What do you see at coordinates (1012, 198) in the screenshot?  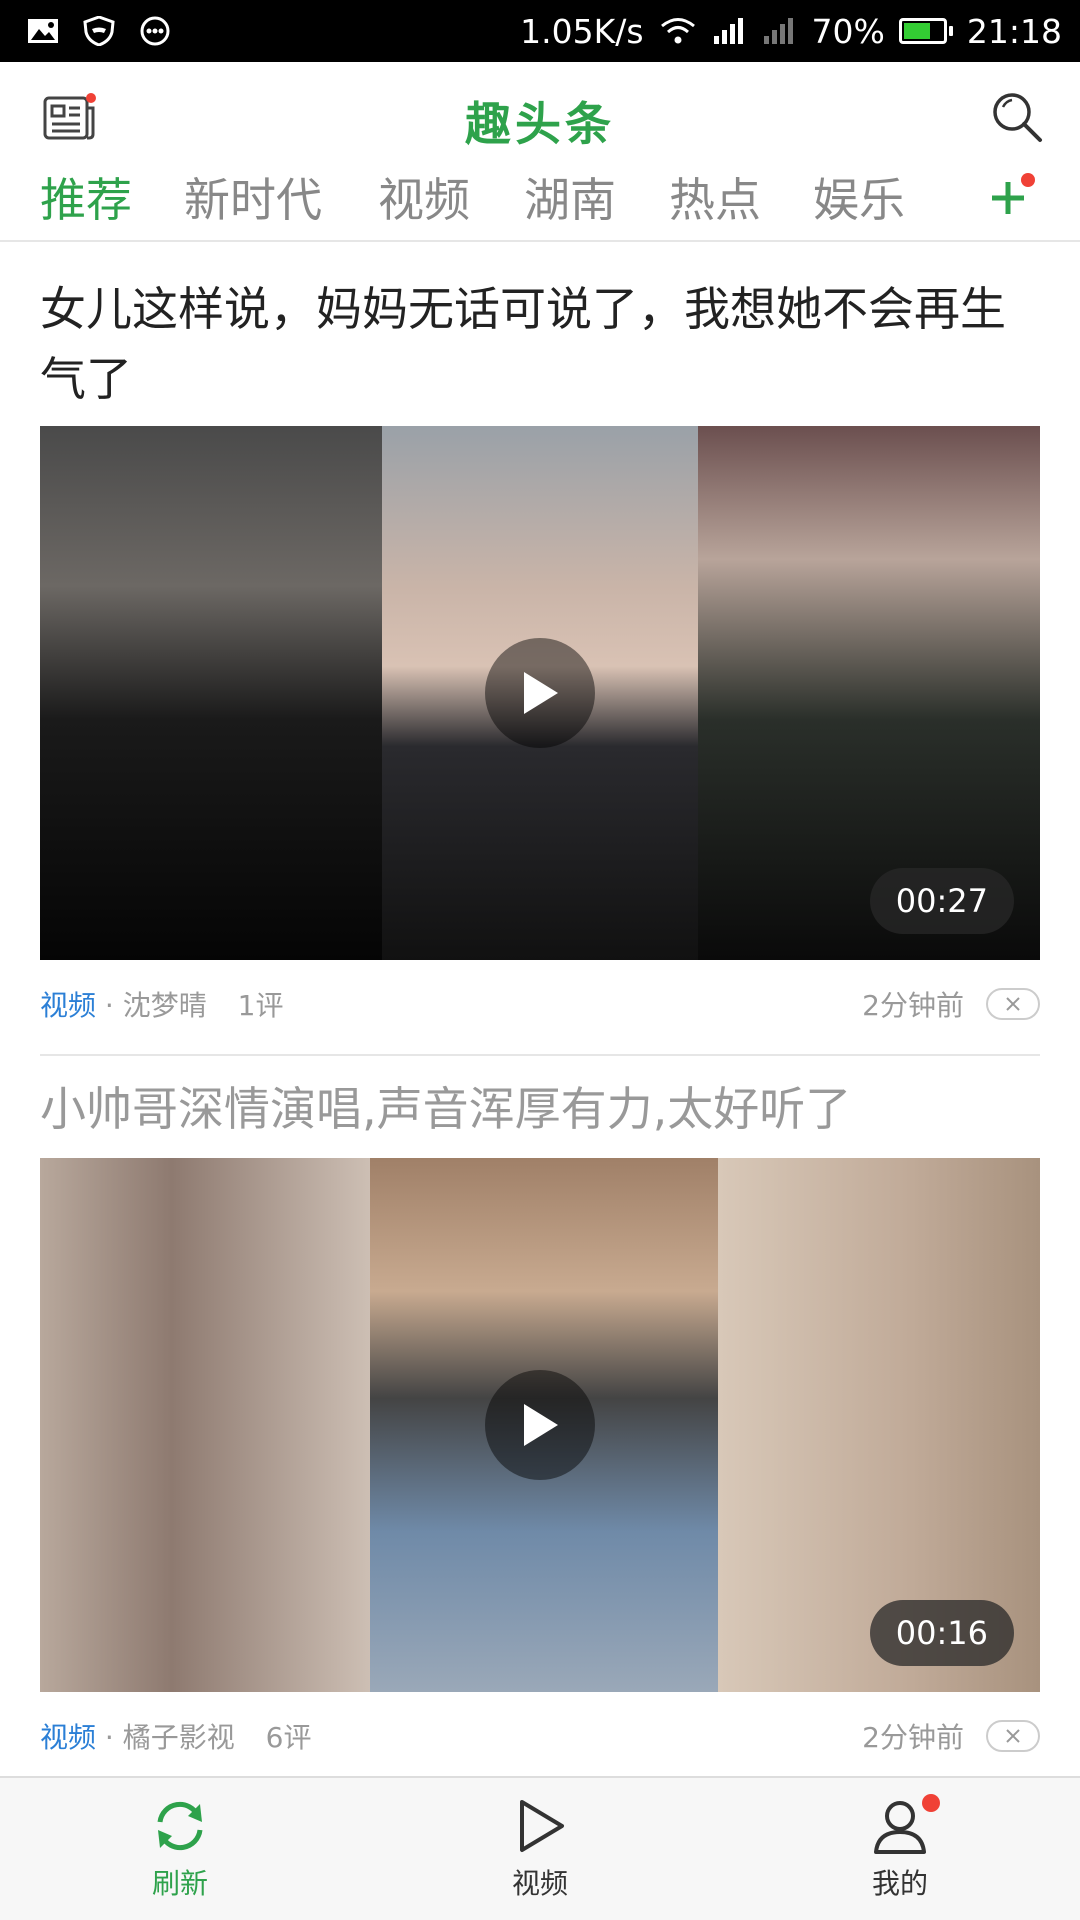 I see `add-channel-icon` at bounding box center [1012, 198].